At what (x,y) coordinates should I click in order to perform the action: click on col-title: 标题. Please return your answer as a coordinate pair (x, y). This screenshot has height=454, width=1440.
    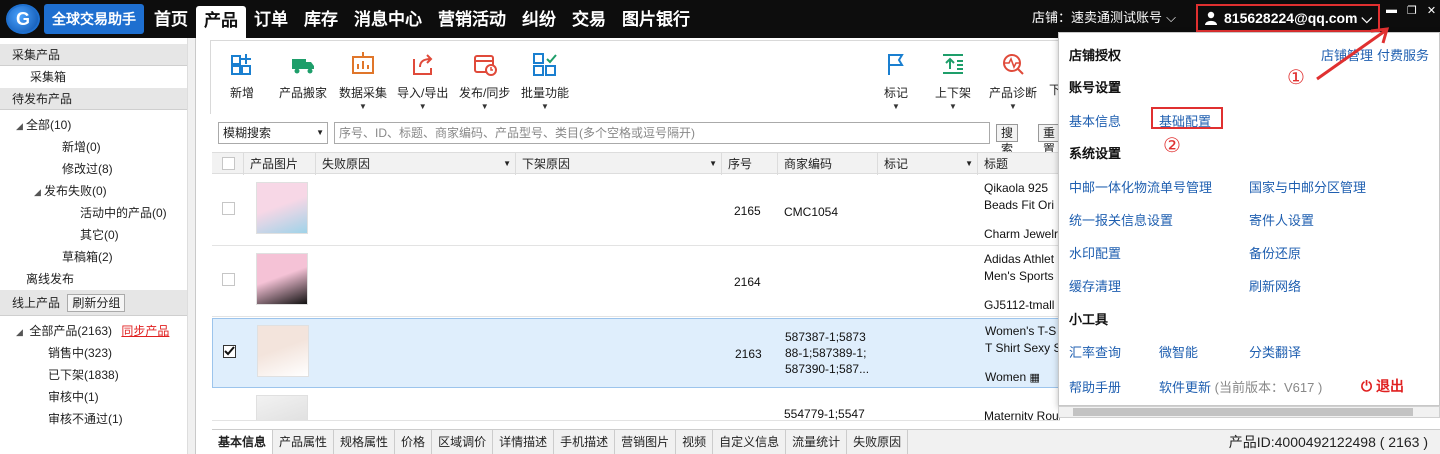
    Looking at the image, I should click on (1019, 164).